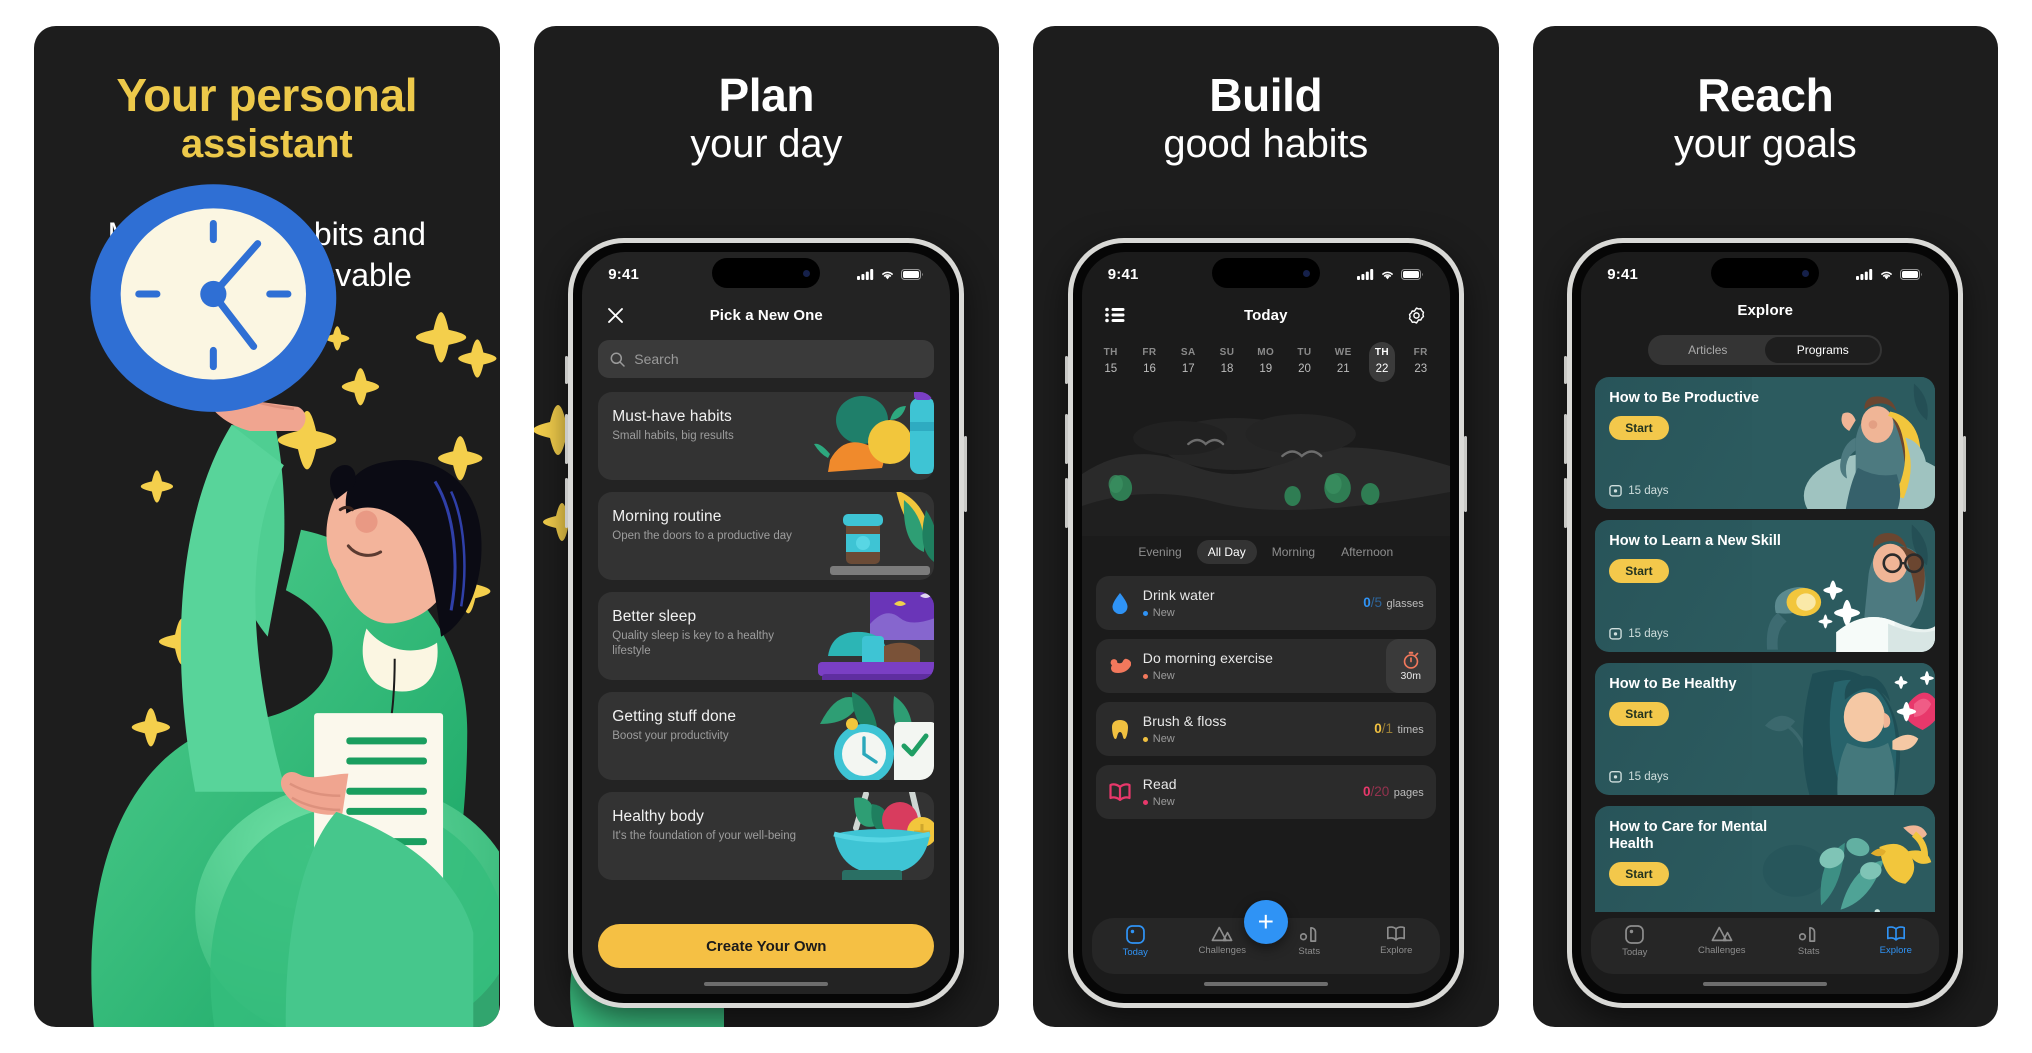 This screenshot has height=1053, width=2032. What do you see at coordinates (1707, 350) in the screenshot?
I see `toggle-articles: Articles` at bounding box center [1707, 350].